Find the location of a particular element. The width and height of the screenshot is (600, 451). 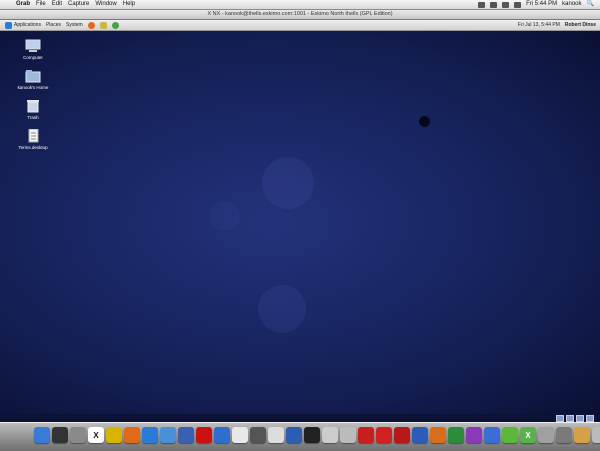

desktop-icon-label: Trash is located at coordinates (33, 117).